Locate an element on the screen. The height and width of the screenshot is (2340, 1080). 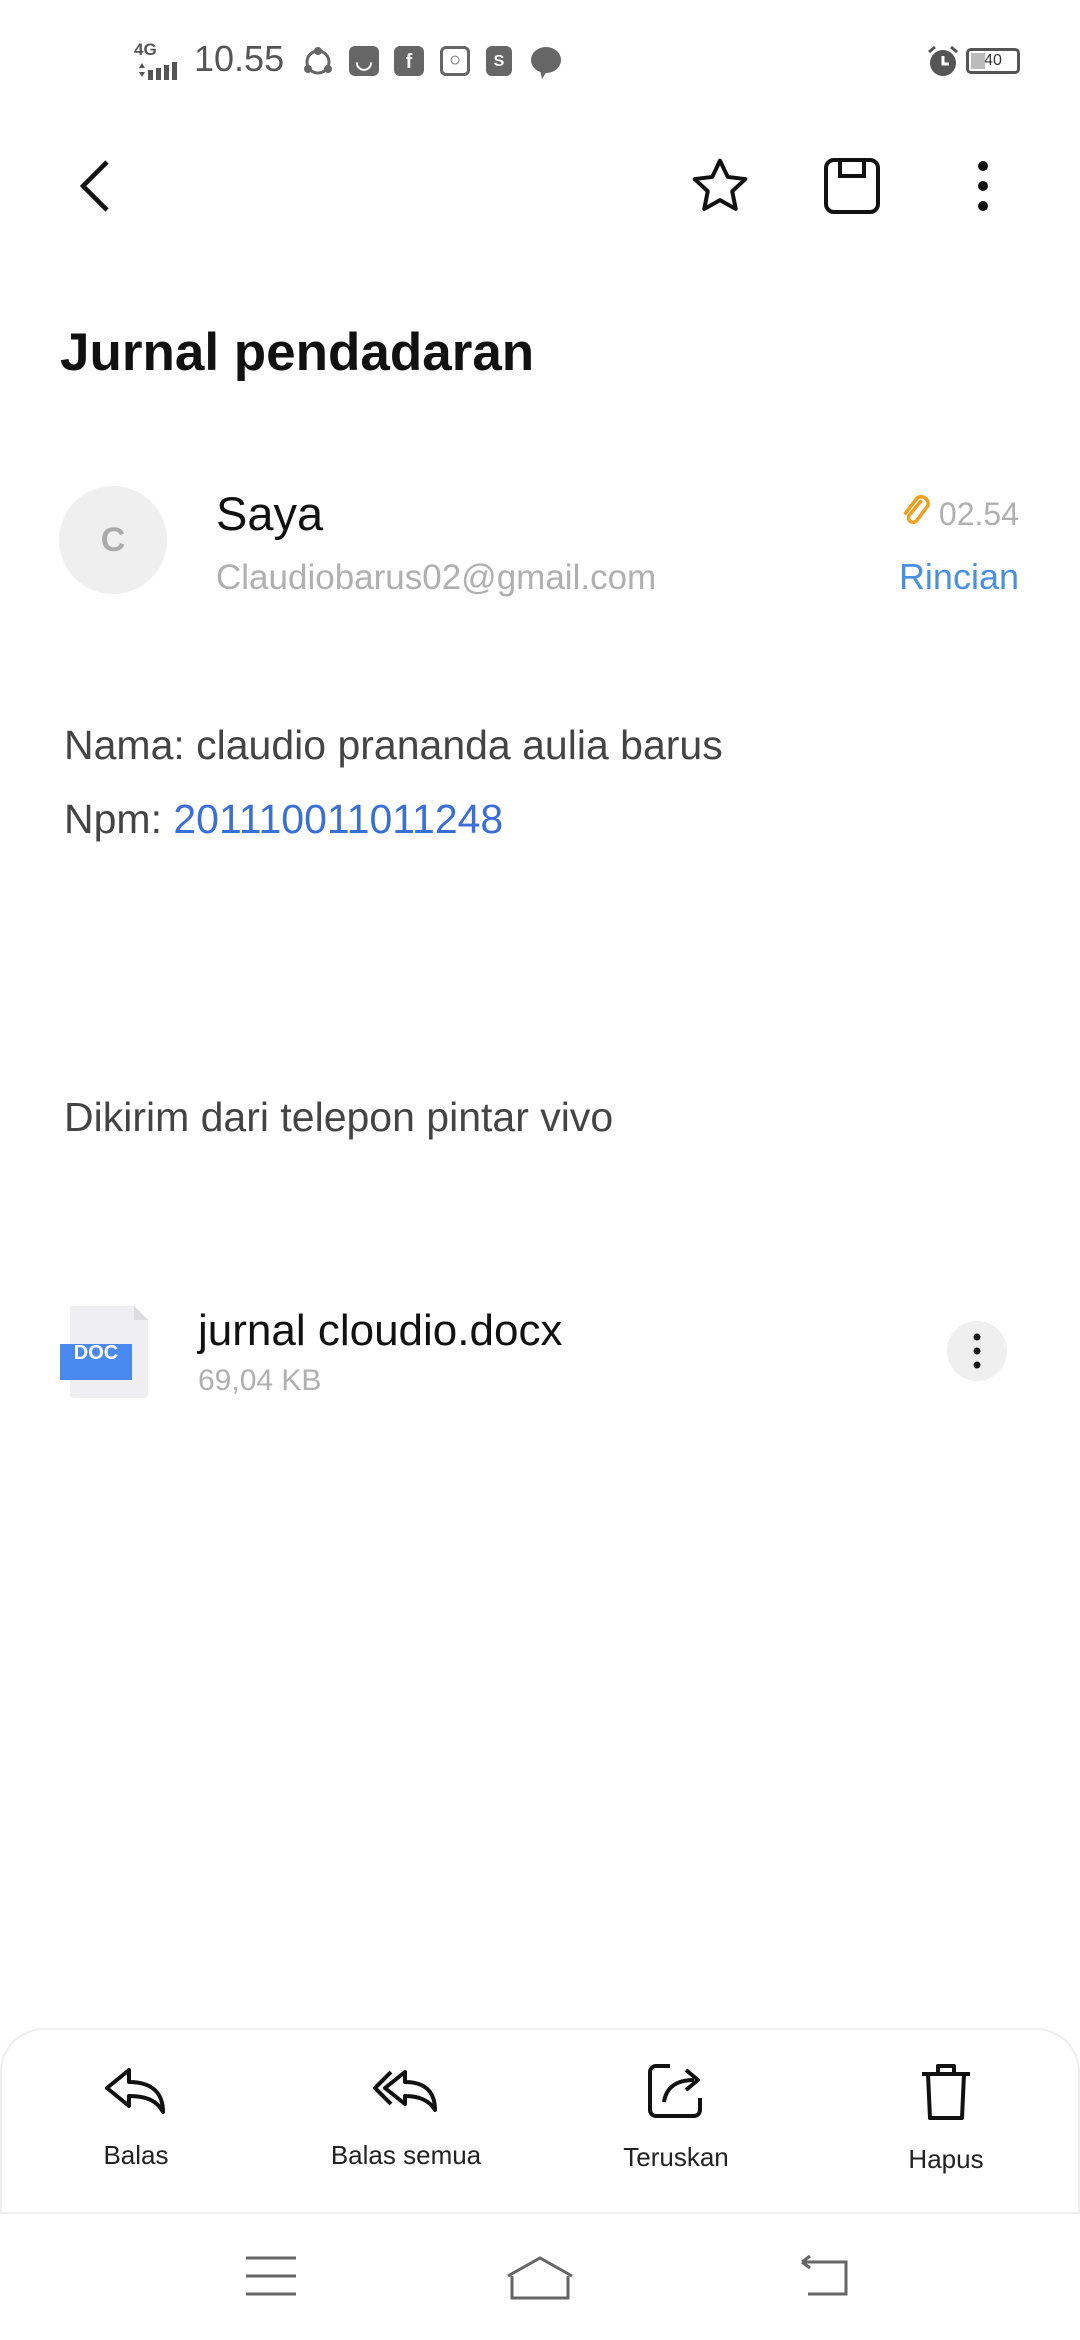
star-icon is located at coordinates (720, 184).